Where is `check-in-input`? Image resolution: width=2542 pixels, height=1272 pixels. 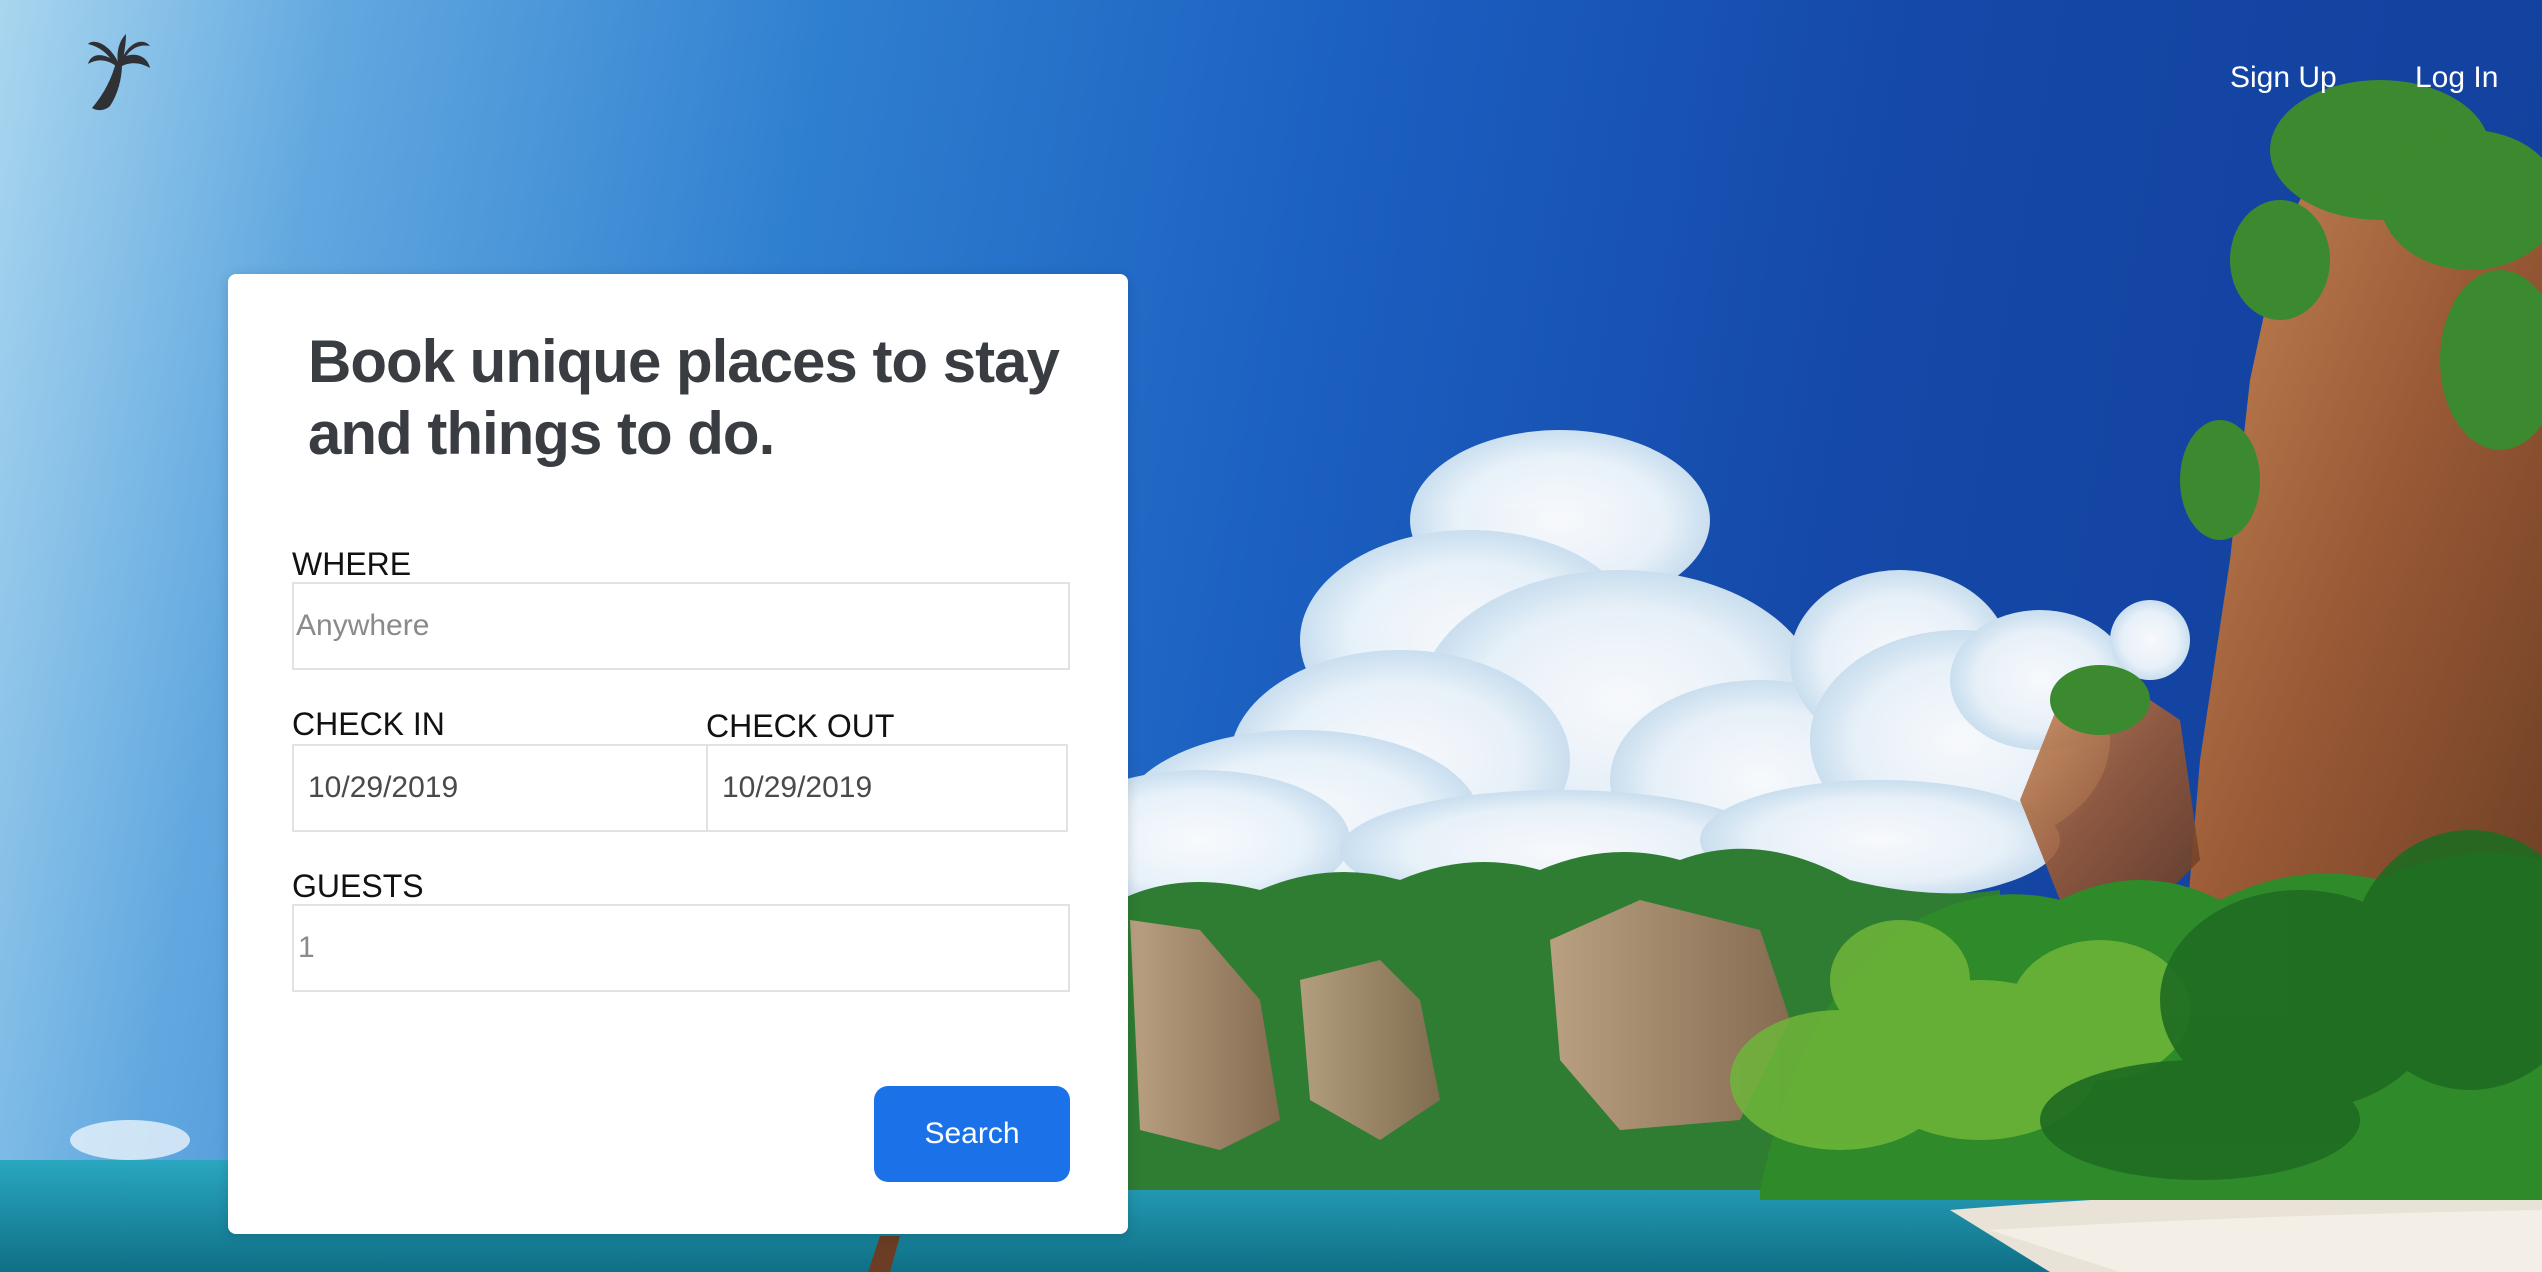 check-in-input is located at coordinates (500, 788).